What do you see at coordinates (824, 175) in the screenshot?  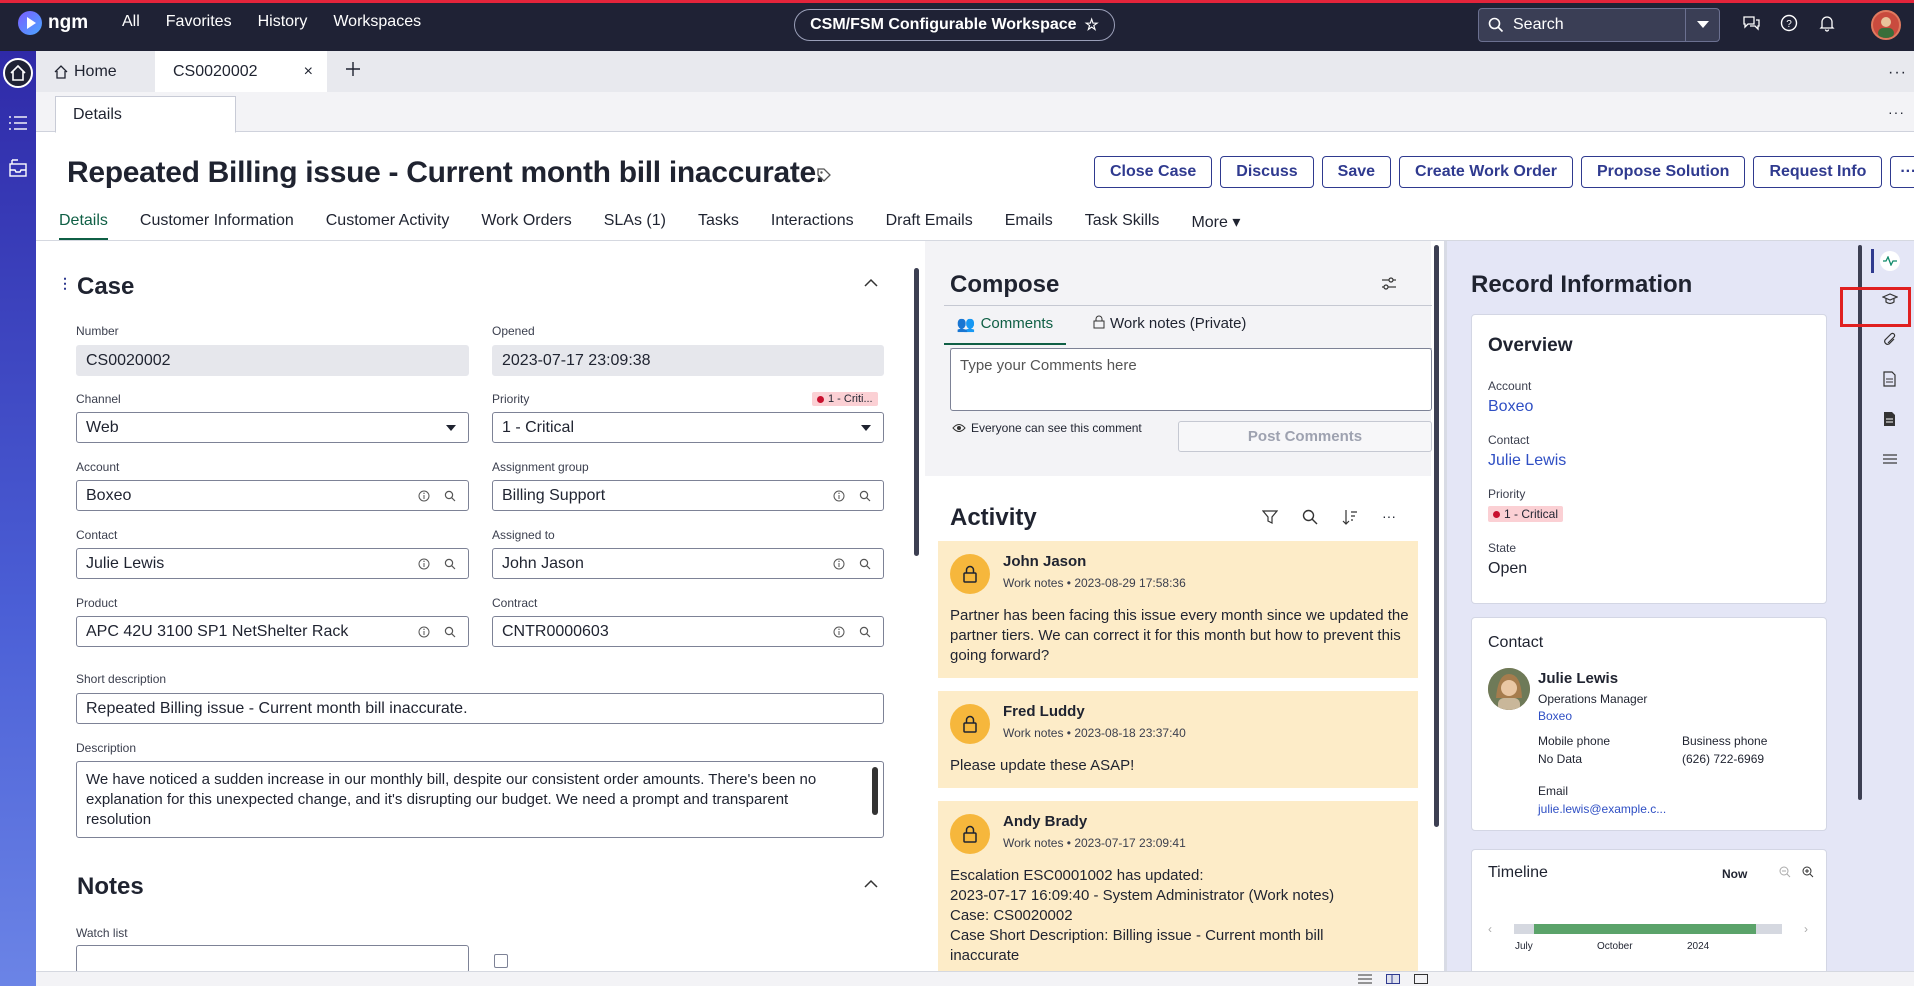 I see `tag-icon` at bounding box center [824, 175].